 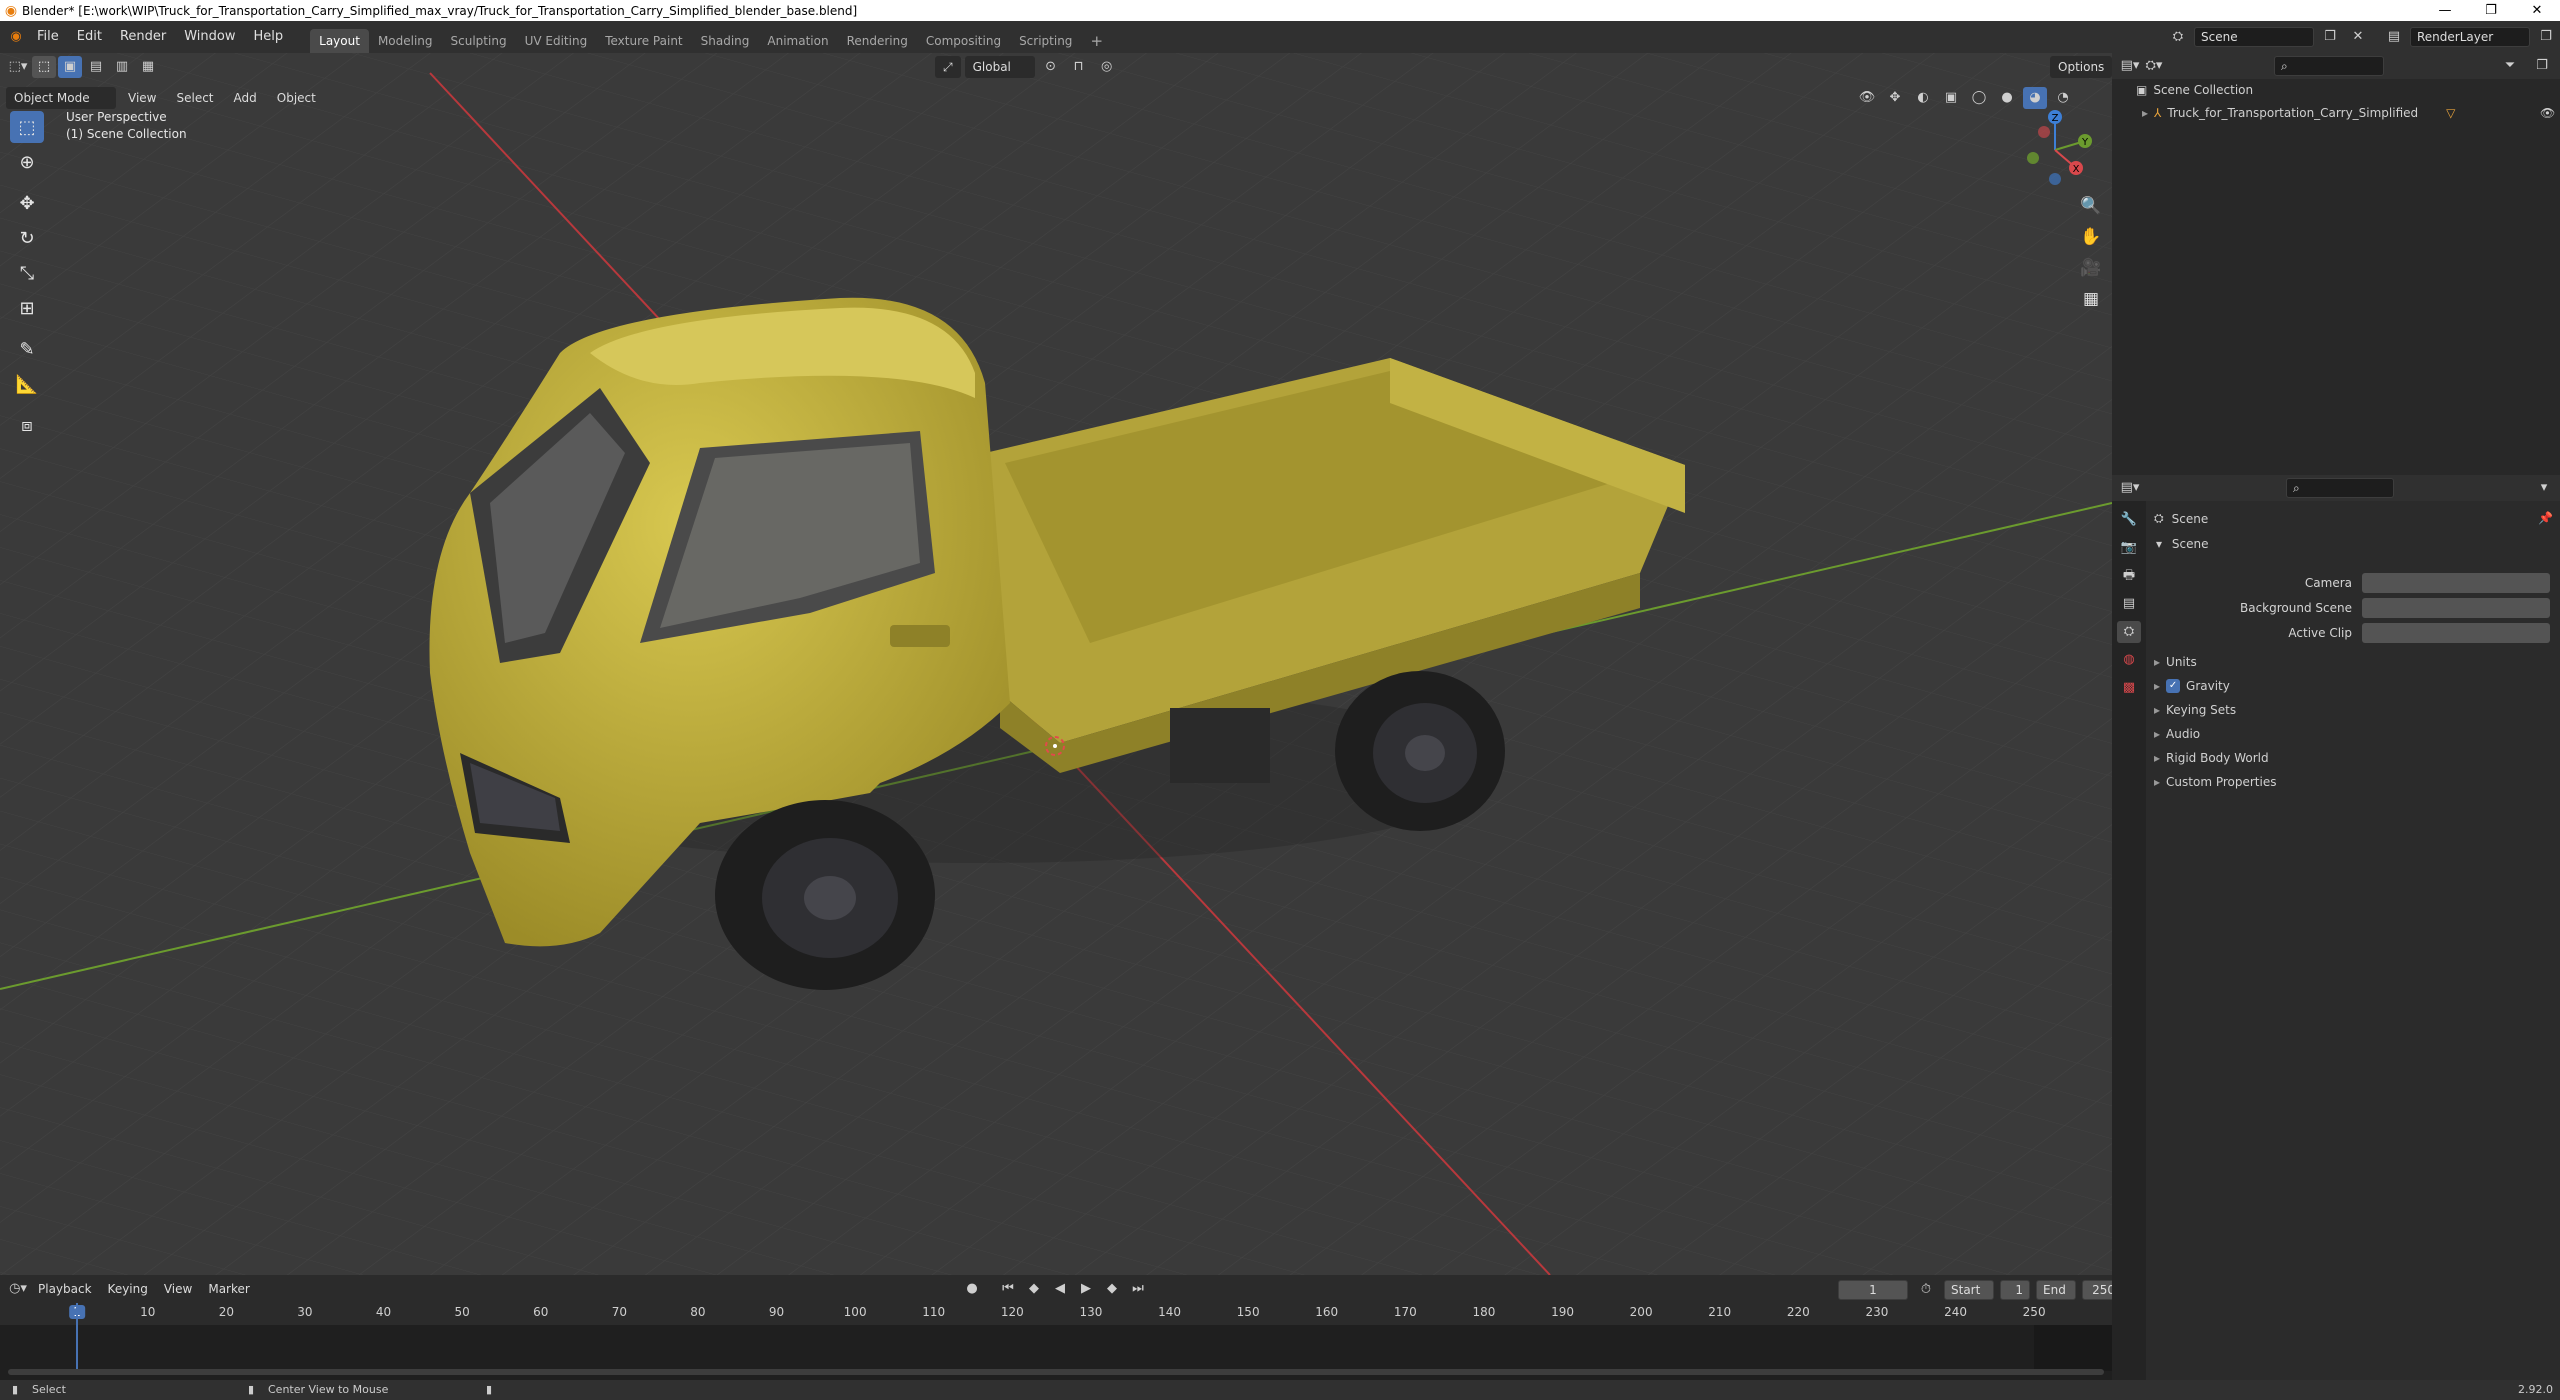 I want to click on jump-keyframe-back-icon: ◆, so click(x=1034, y=1289).